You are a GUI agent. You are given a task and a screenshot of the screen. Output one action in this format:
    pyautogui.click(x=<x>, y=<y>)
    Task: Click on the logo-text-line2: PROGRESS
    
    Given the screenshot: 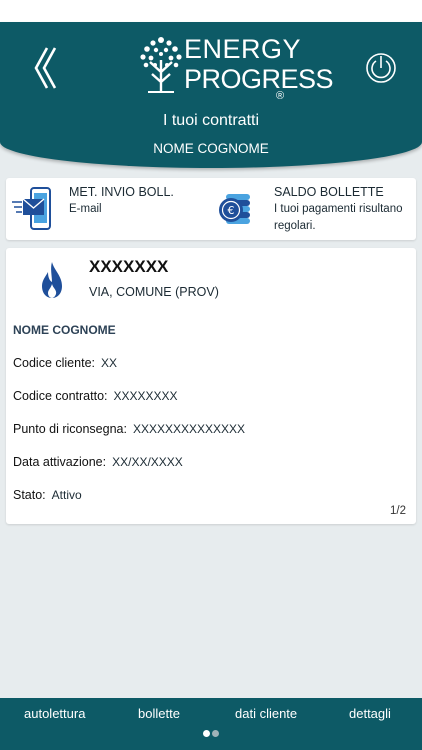 What is the action you would take?
    pyautogui.click(x=259, y=79)
    